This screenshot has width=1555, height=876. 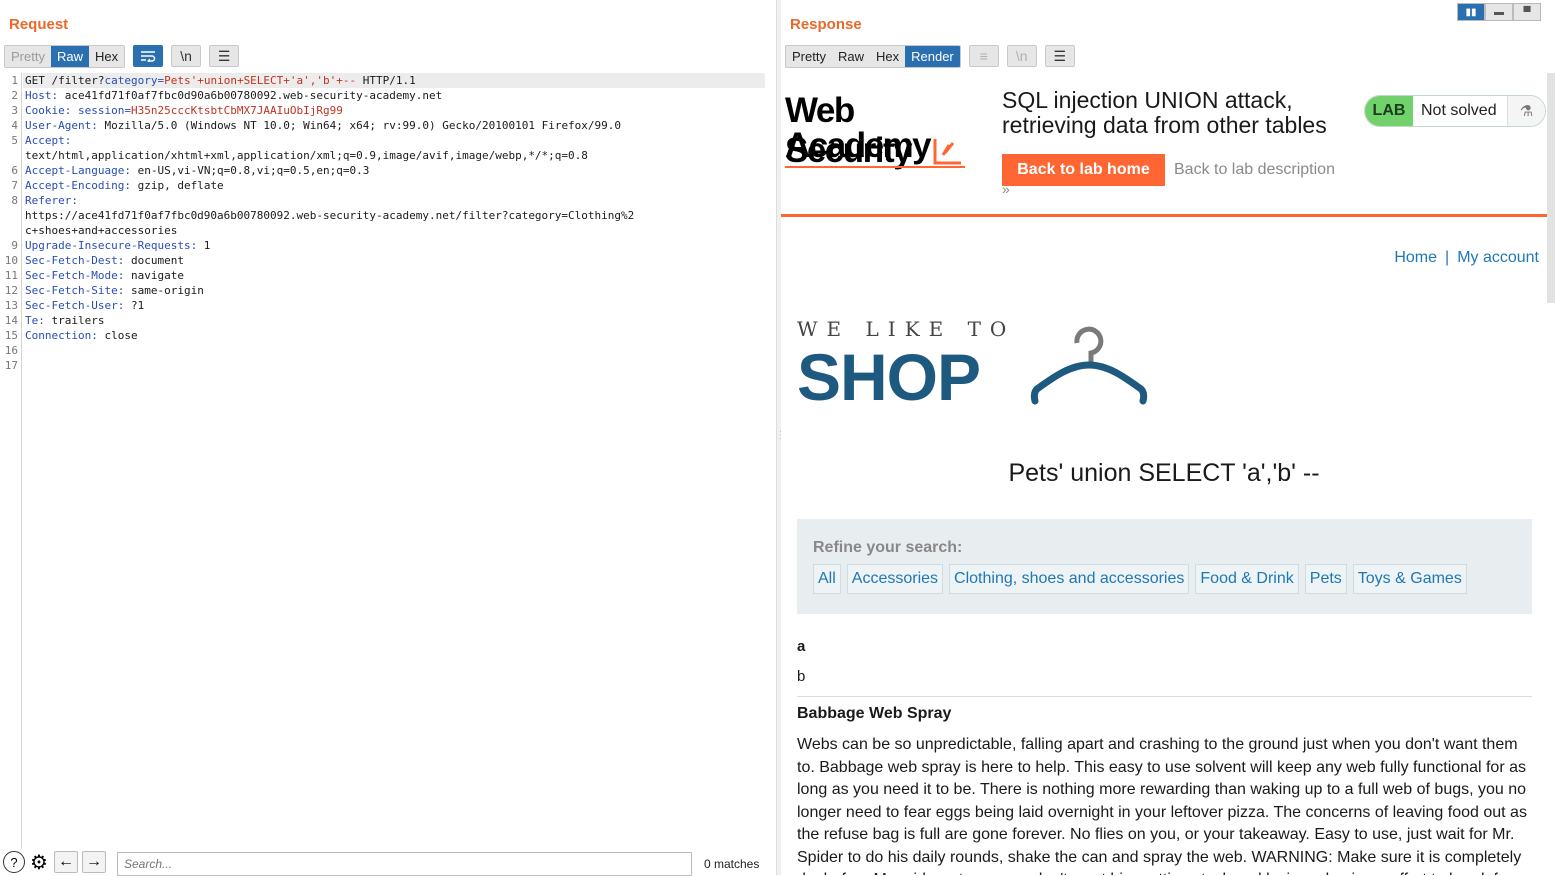 What do you see at coordinates (393, 200) in the screenshot?
I see `request-line: Referer:` at bounding box center [393, 200].